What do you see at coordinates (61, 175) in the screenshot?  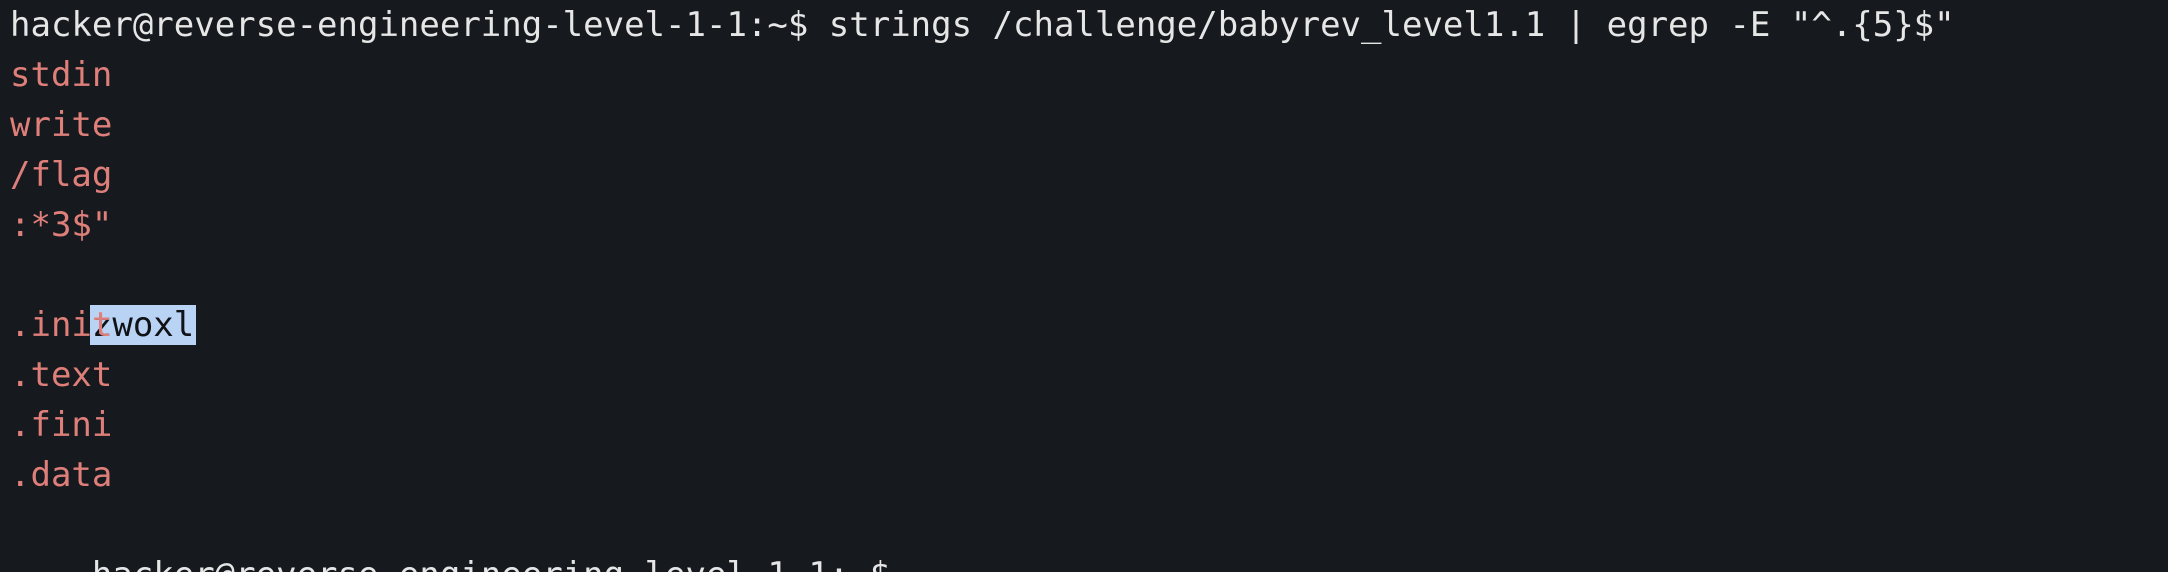 I see `output-line-flag: /flag` at bounding box center [61, 175].